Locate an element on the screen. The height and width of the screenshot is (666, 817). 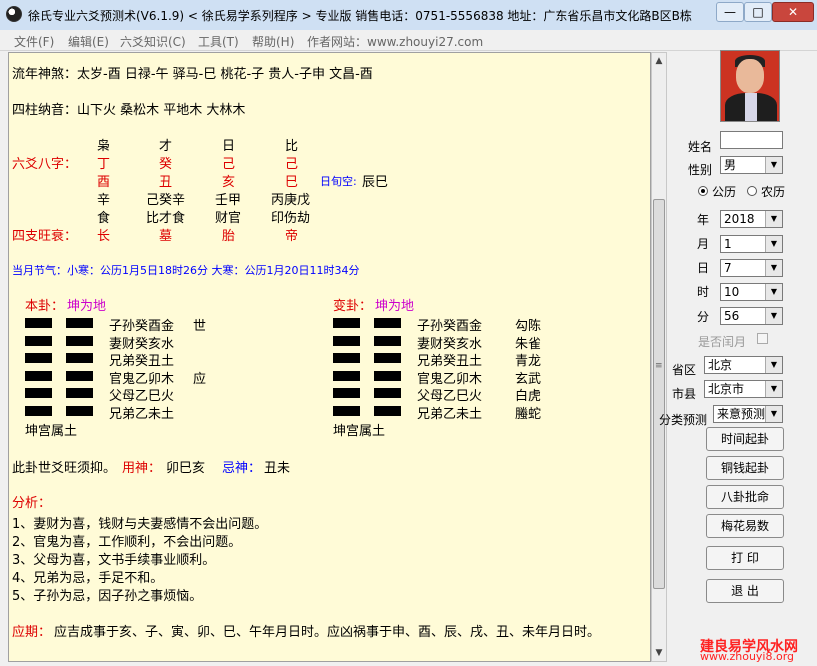
menu-liuyao-knowledge: 六爻知识(C) is located at coordinates (153, 41).